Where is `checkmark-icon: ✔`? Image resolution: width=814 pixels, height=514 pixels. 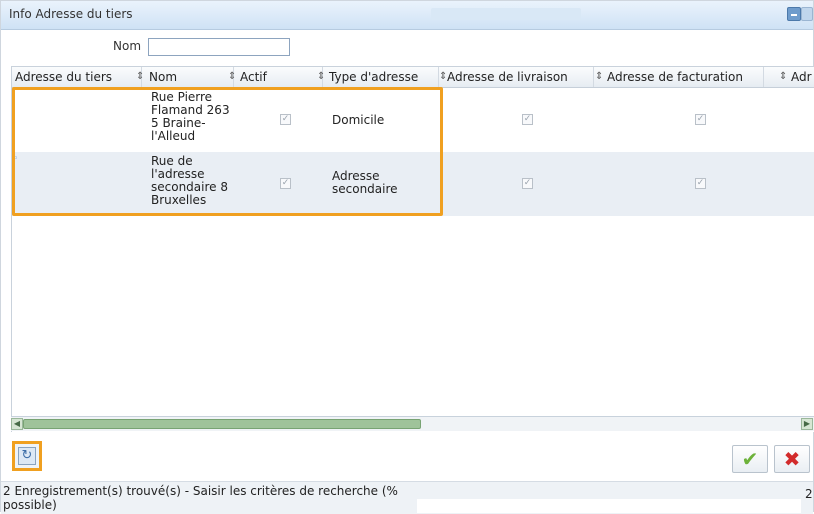
checkmark-icon: ✔ is located at coordinates (750, 459).